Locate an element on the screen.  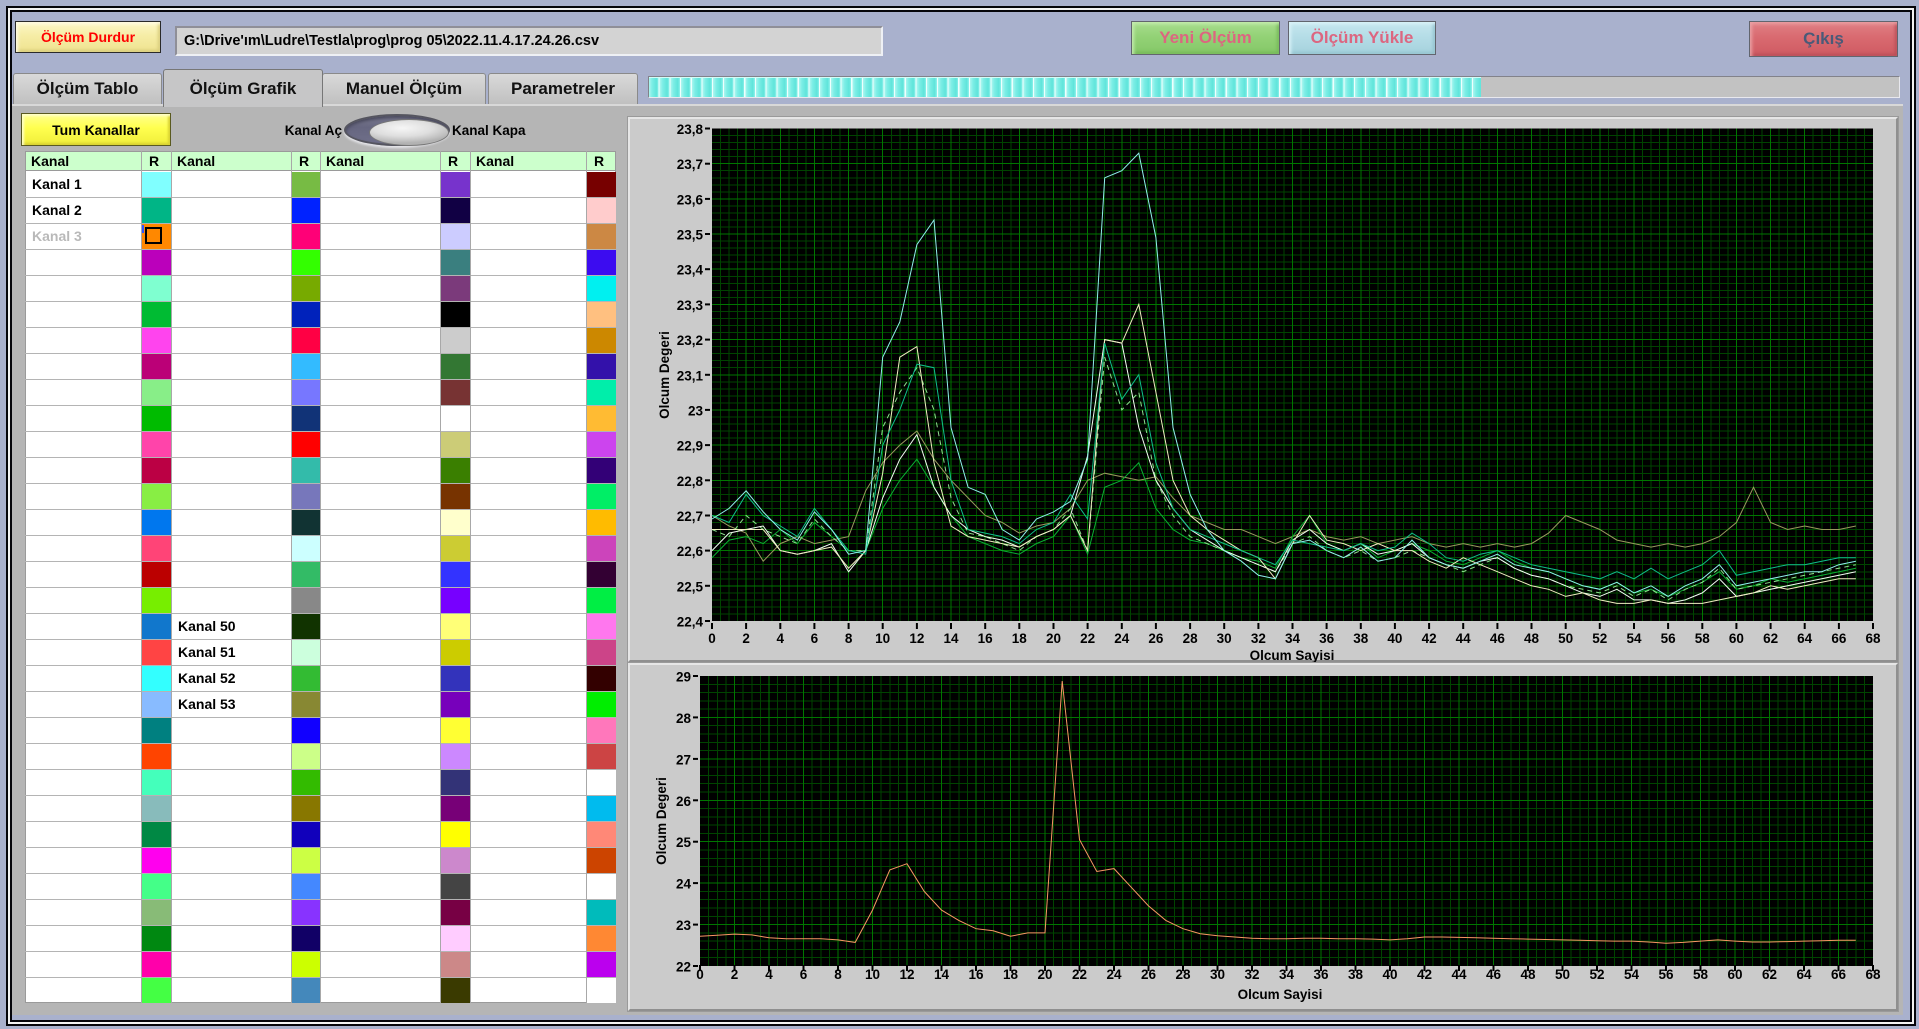
svg-text: 22,4 is located at coordinates (690, 622).